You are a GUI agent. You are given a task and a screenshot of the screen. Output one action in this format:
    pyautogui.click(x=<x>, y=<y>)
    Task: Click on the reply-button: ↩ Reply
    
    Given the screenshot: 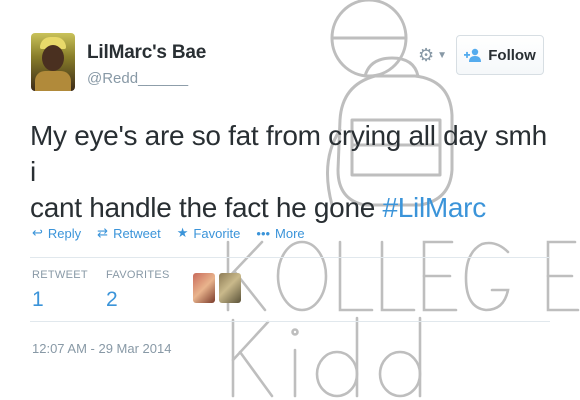 What is the action you would take?
    pyautogui.click(x=56, y=233)
    